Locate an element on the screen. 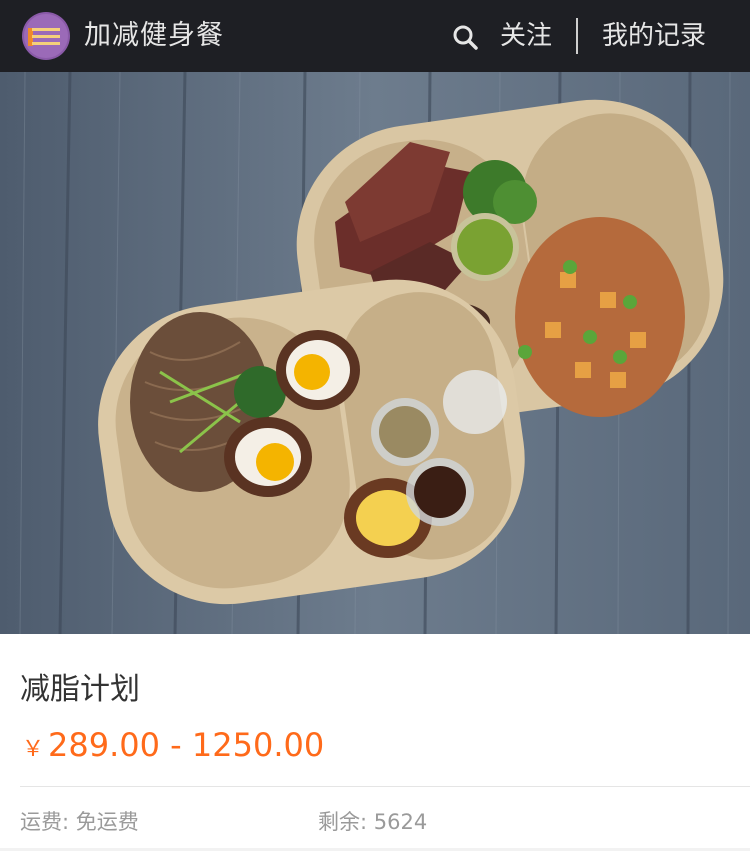 The width and height of the screenshot is (750, 851). header-divider is located at coordinates (577, 36).